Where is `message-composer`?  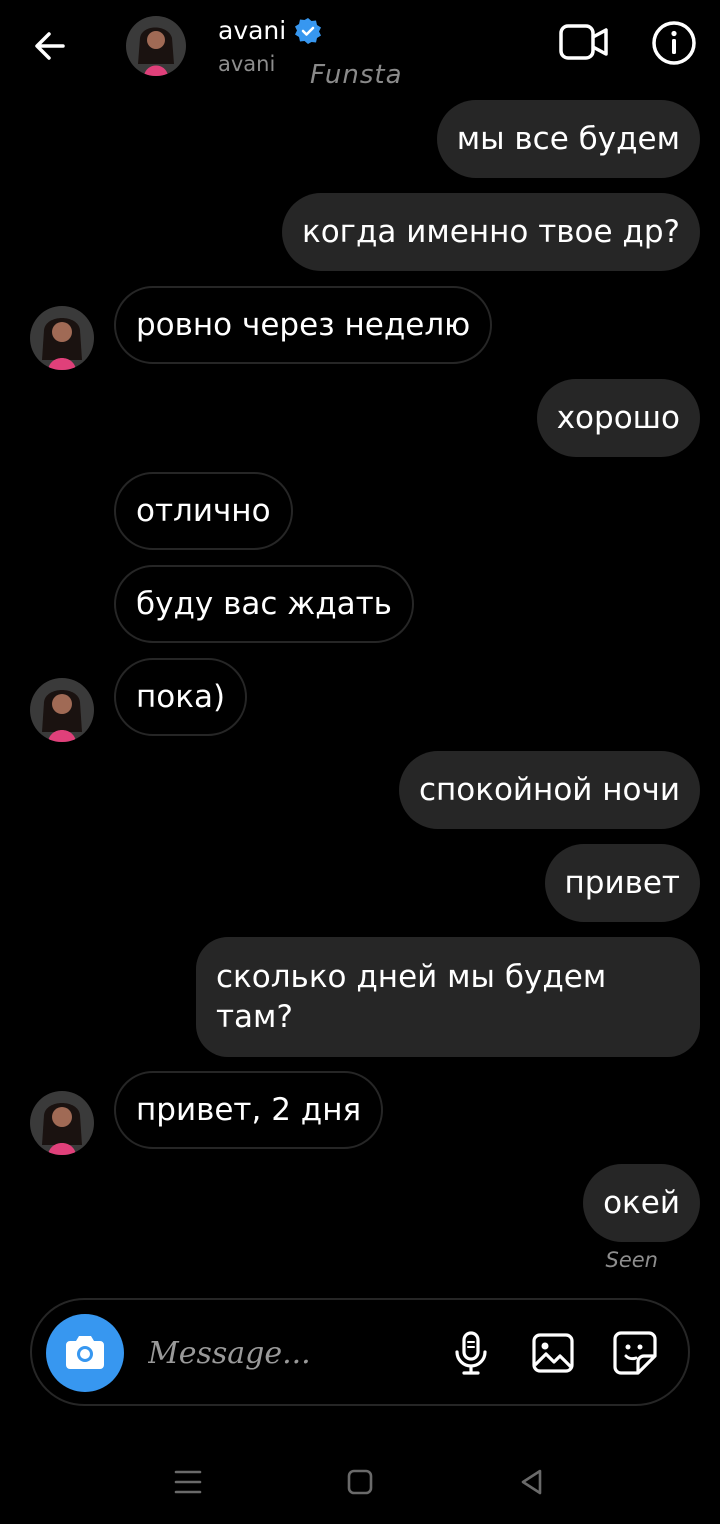 message-composer is located at coordinates (360, 1352).